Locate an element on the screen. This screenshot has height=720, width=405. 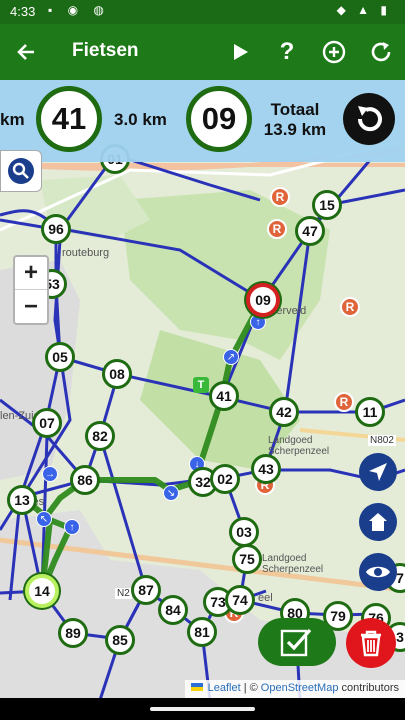
leaflet-link: Leaflet is located at coordinates (224, 688).